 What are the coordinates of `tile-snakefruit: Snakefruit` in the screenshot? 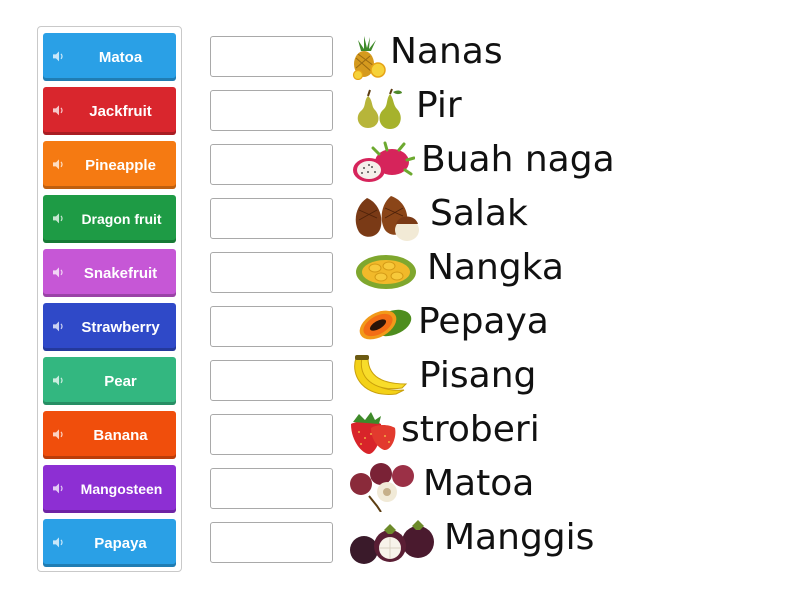 It's located at (109, 273).